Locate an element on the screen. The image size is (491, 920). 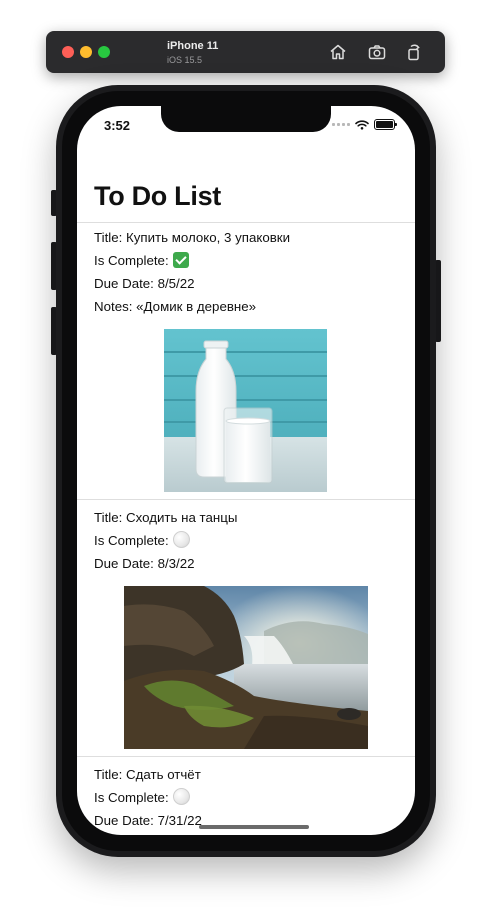
camera-icon is located at coordinates (377, 52).